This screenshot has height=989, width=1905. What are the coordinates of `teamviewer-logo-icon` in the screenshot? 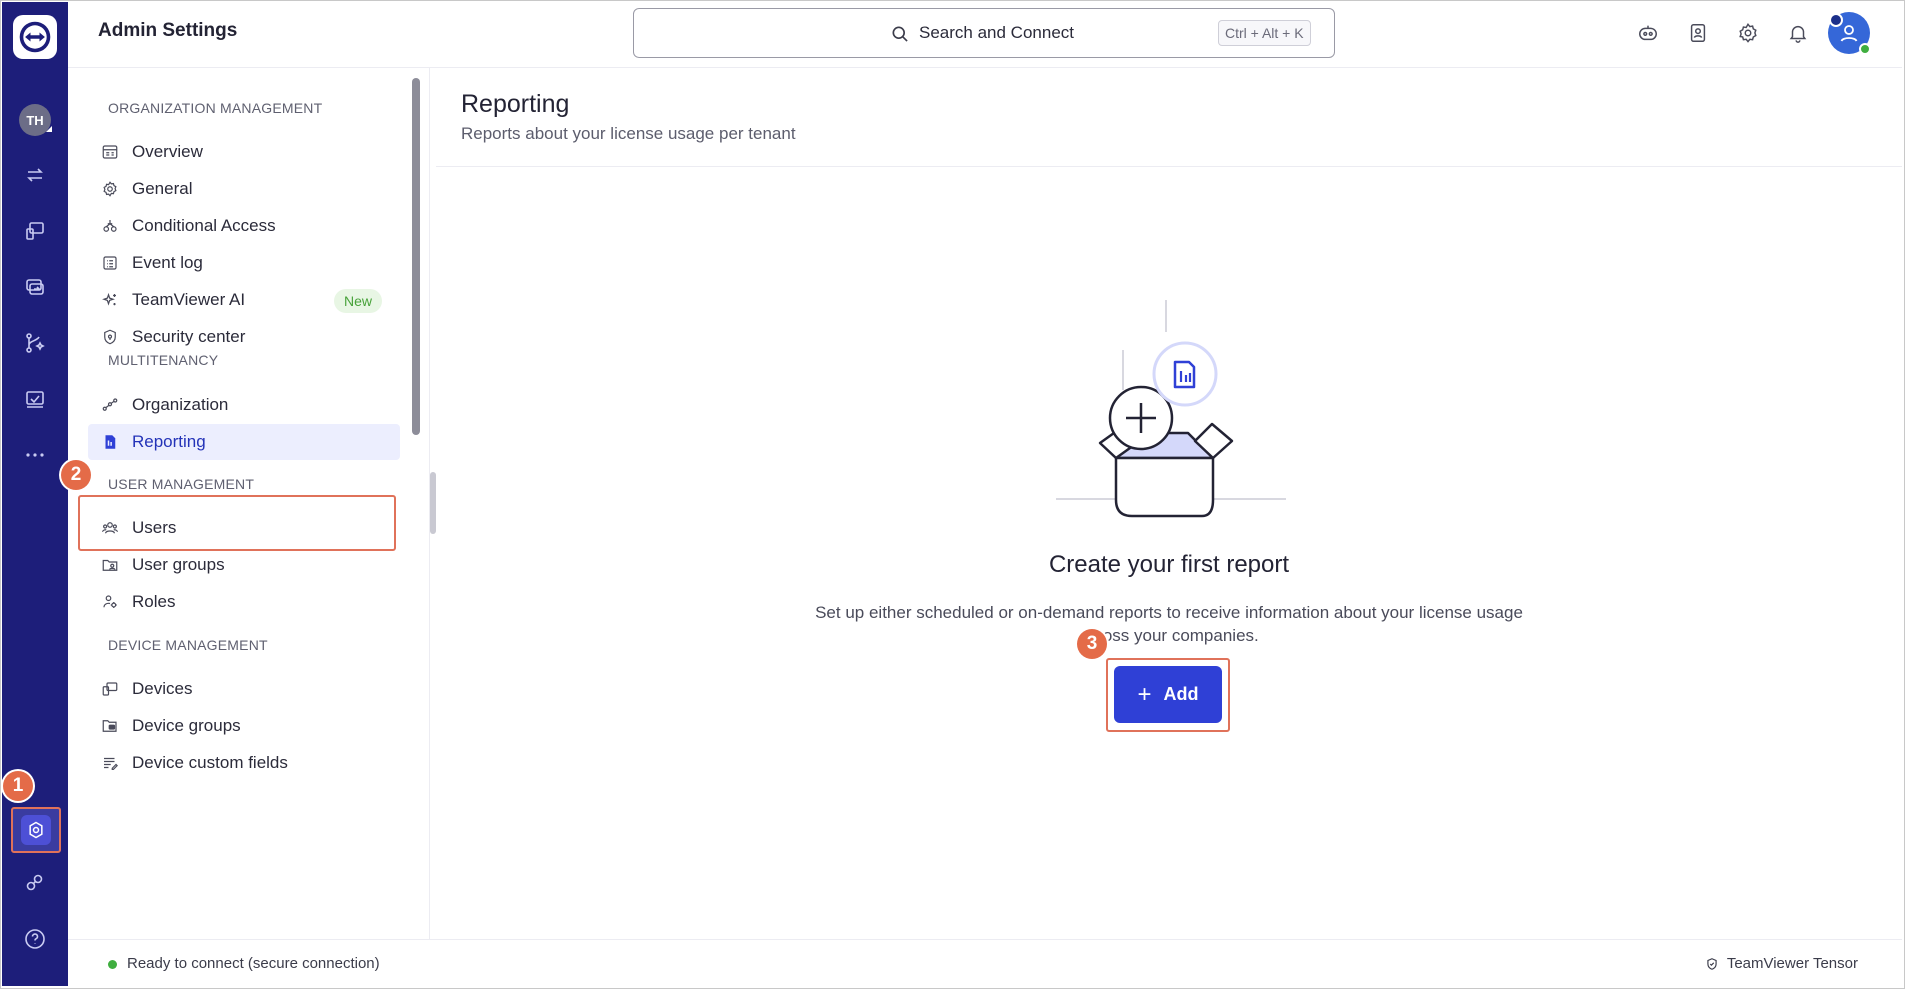 It's located at (35, 37).